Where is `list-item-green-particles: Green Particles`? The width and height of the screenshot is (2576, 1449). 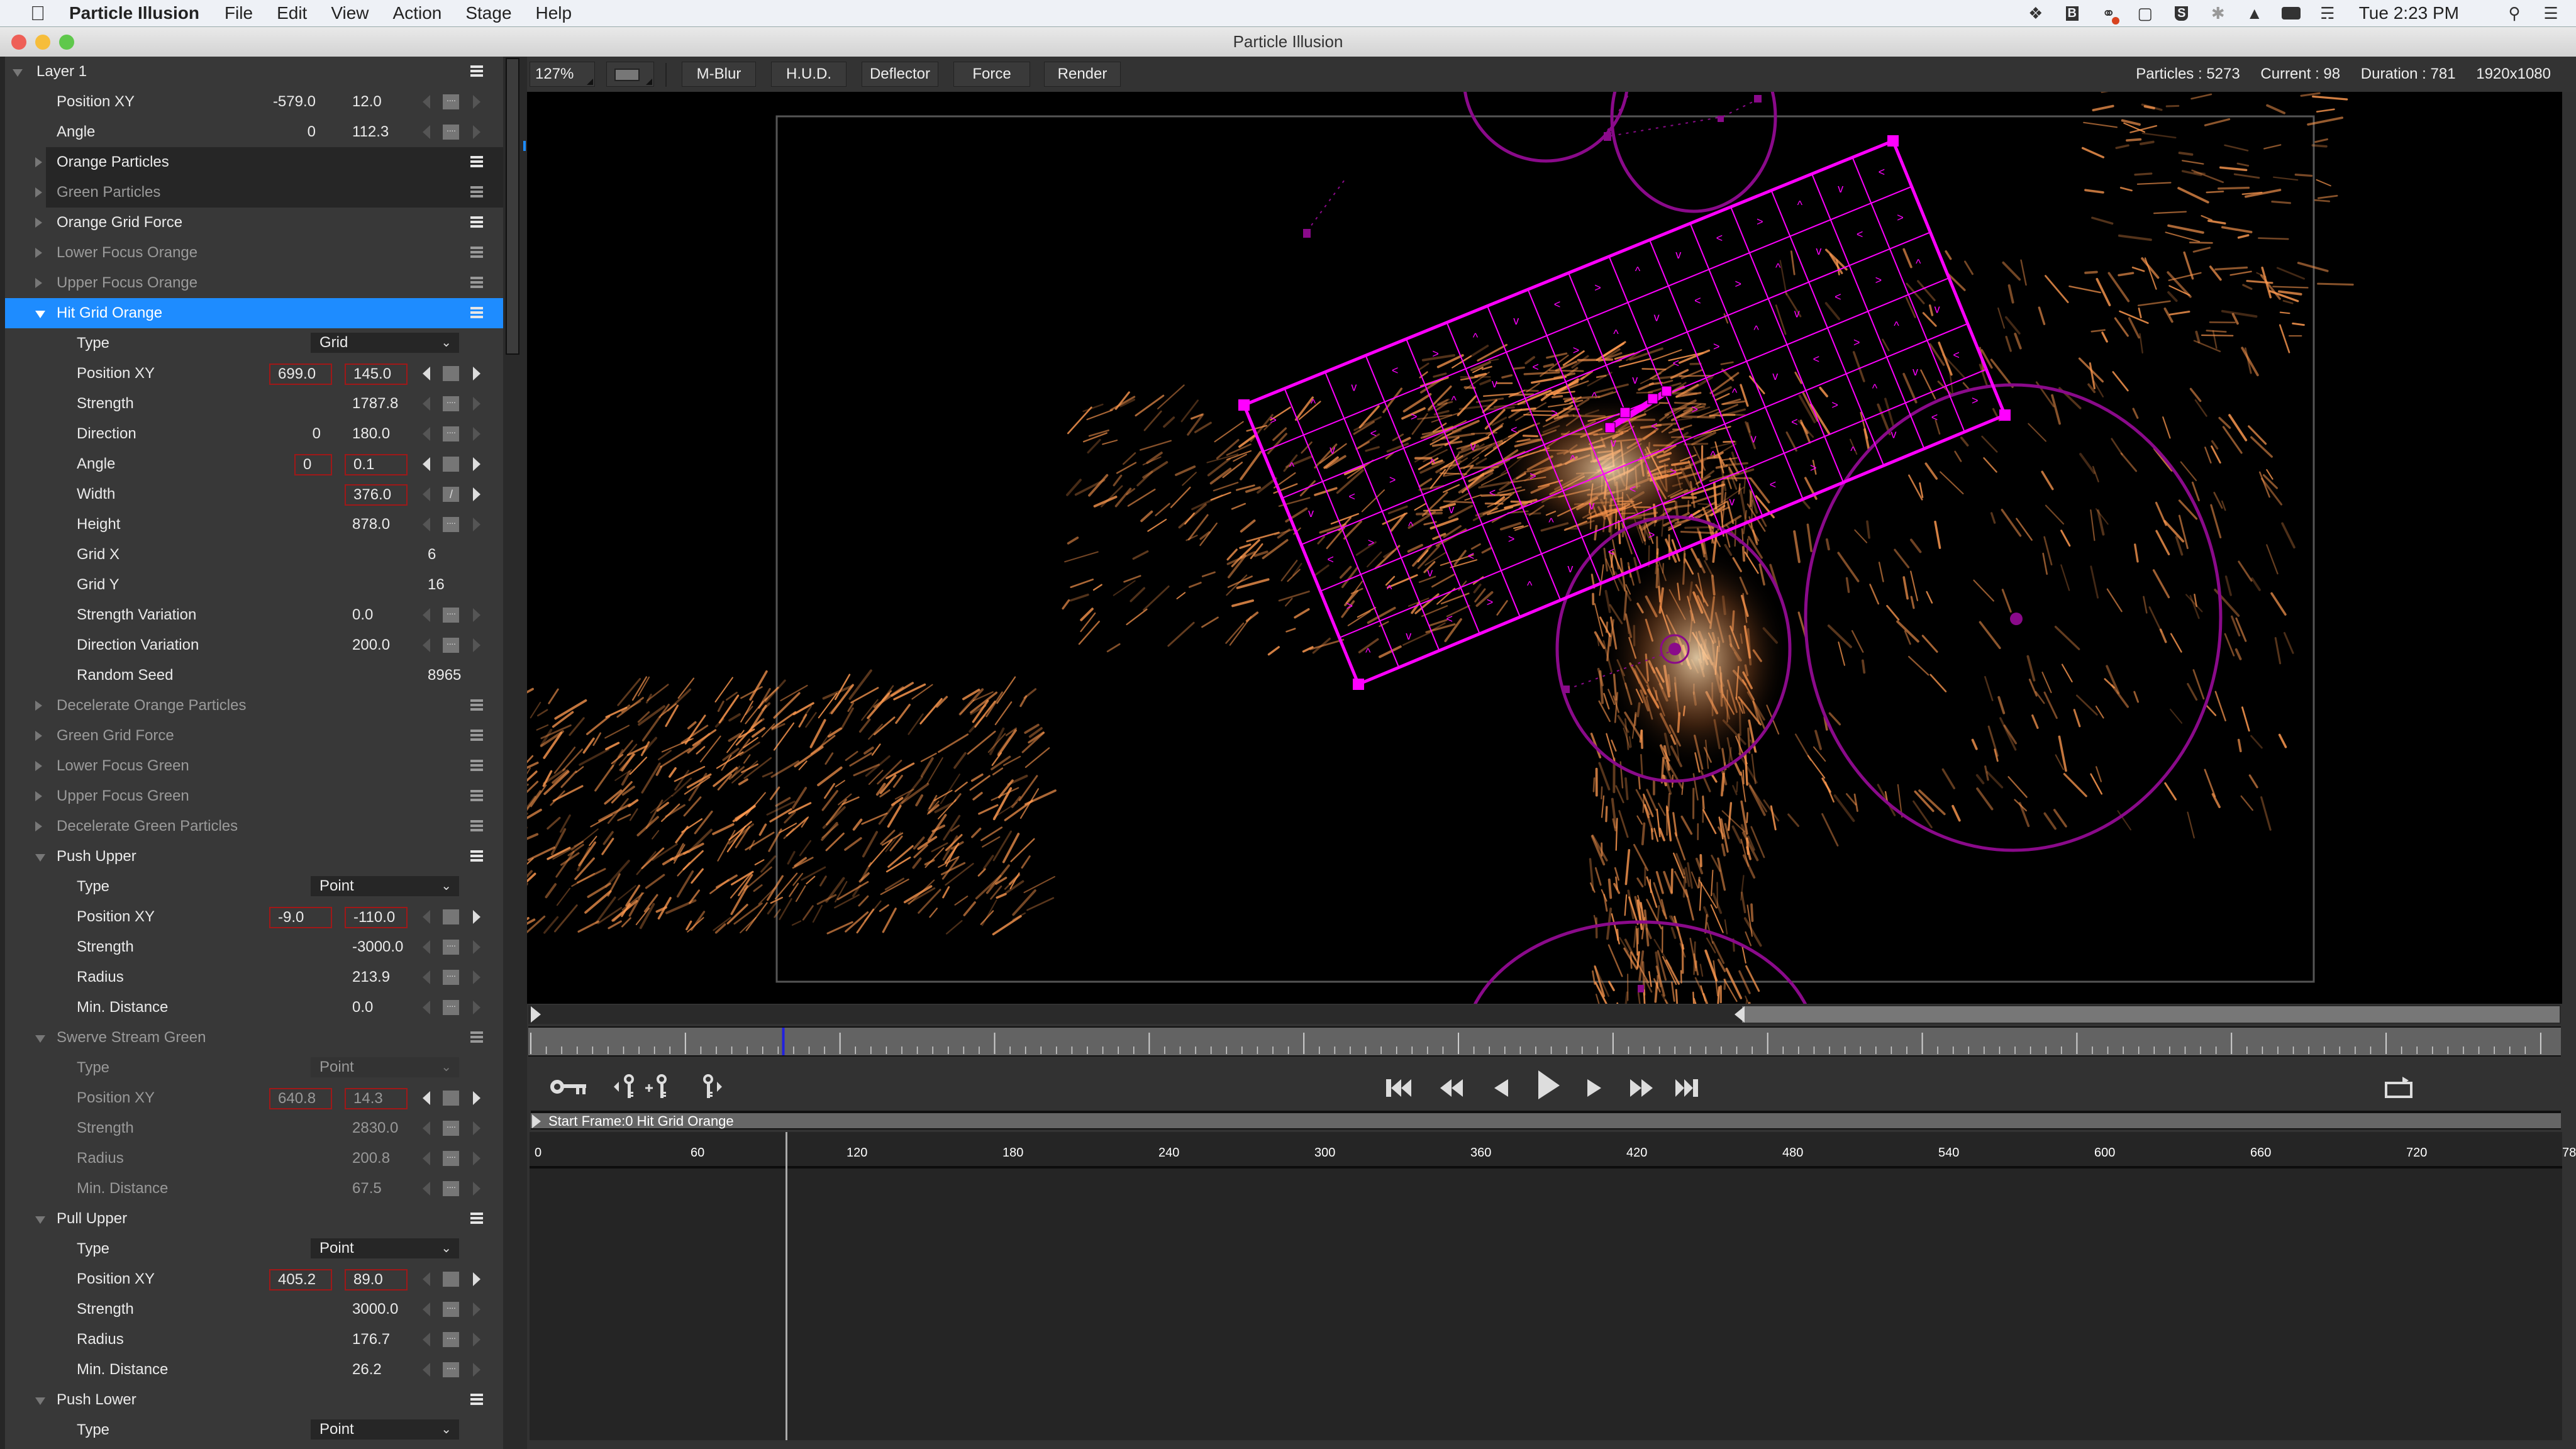 list-item-green-particles: Green Particles is located at coordinates (269, 192).